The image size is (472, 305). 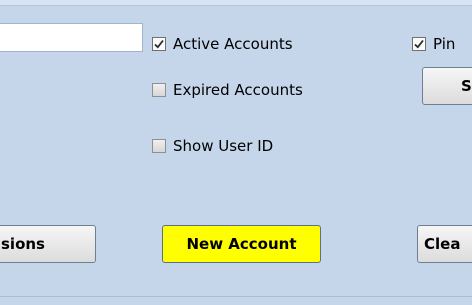 I want to click on clear-button-label: Clea, so click(x=442, y=244).